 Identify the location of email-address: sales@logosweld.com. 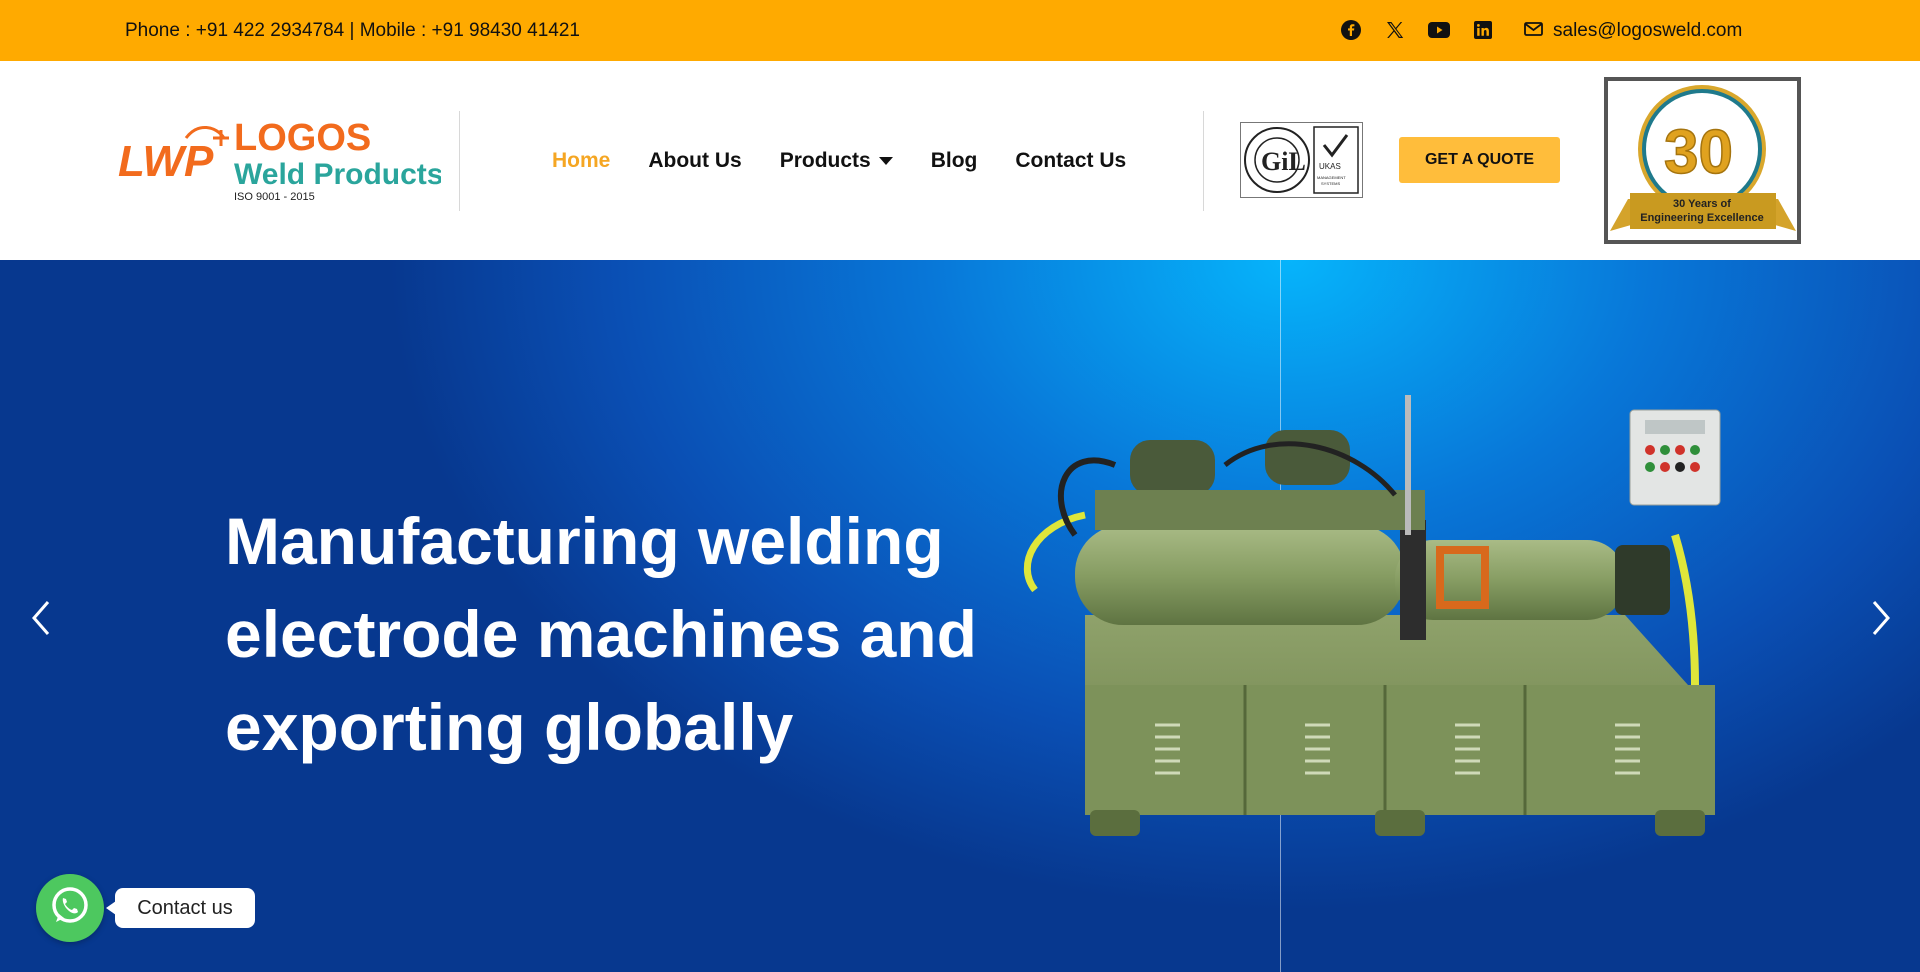
(1648, 30).